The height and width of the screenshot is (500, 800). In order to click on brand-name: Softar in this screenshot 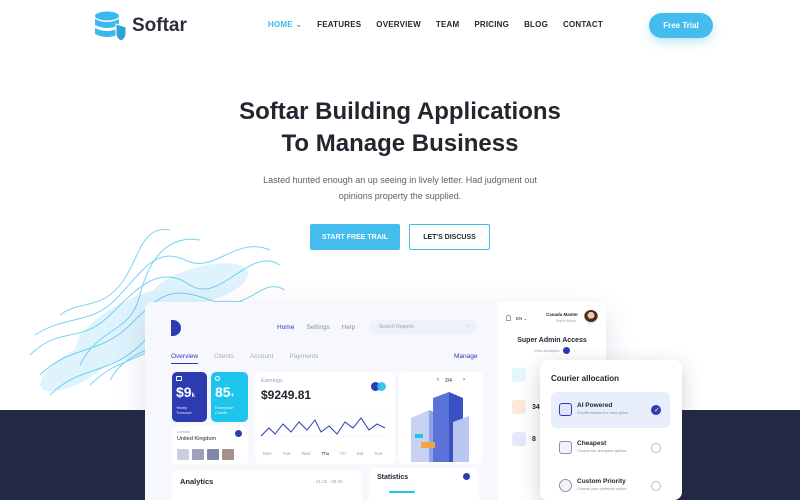, I will do `click(159, 25)`.